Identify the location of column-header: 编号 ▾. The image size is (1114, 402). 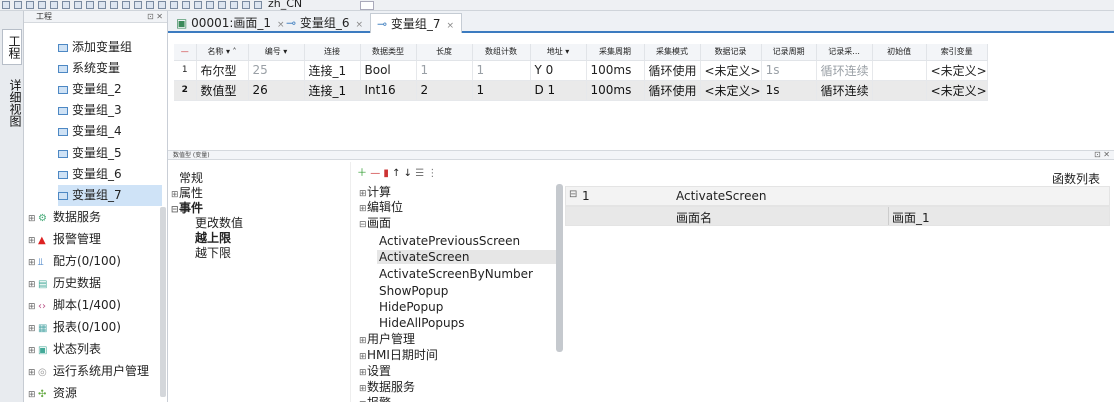
(276, 52).